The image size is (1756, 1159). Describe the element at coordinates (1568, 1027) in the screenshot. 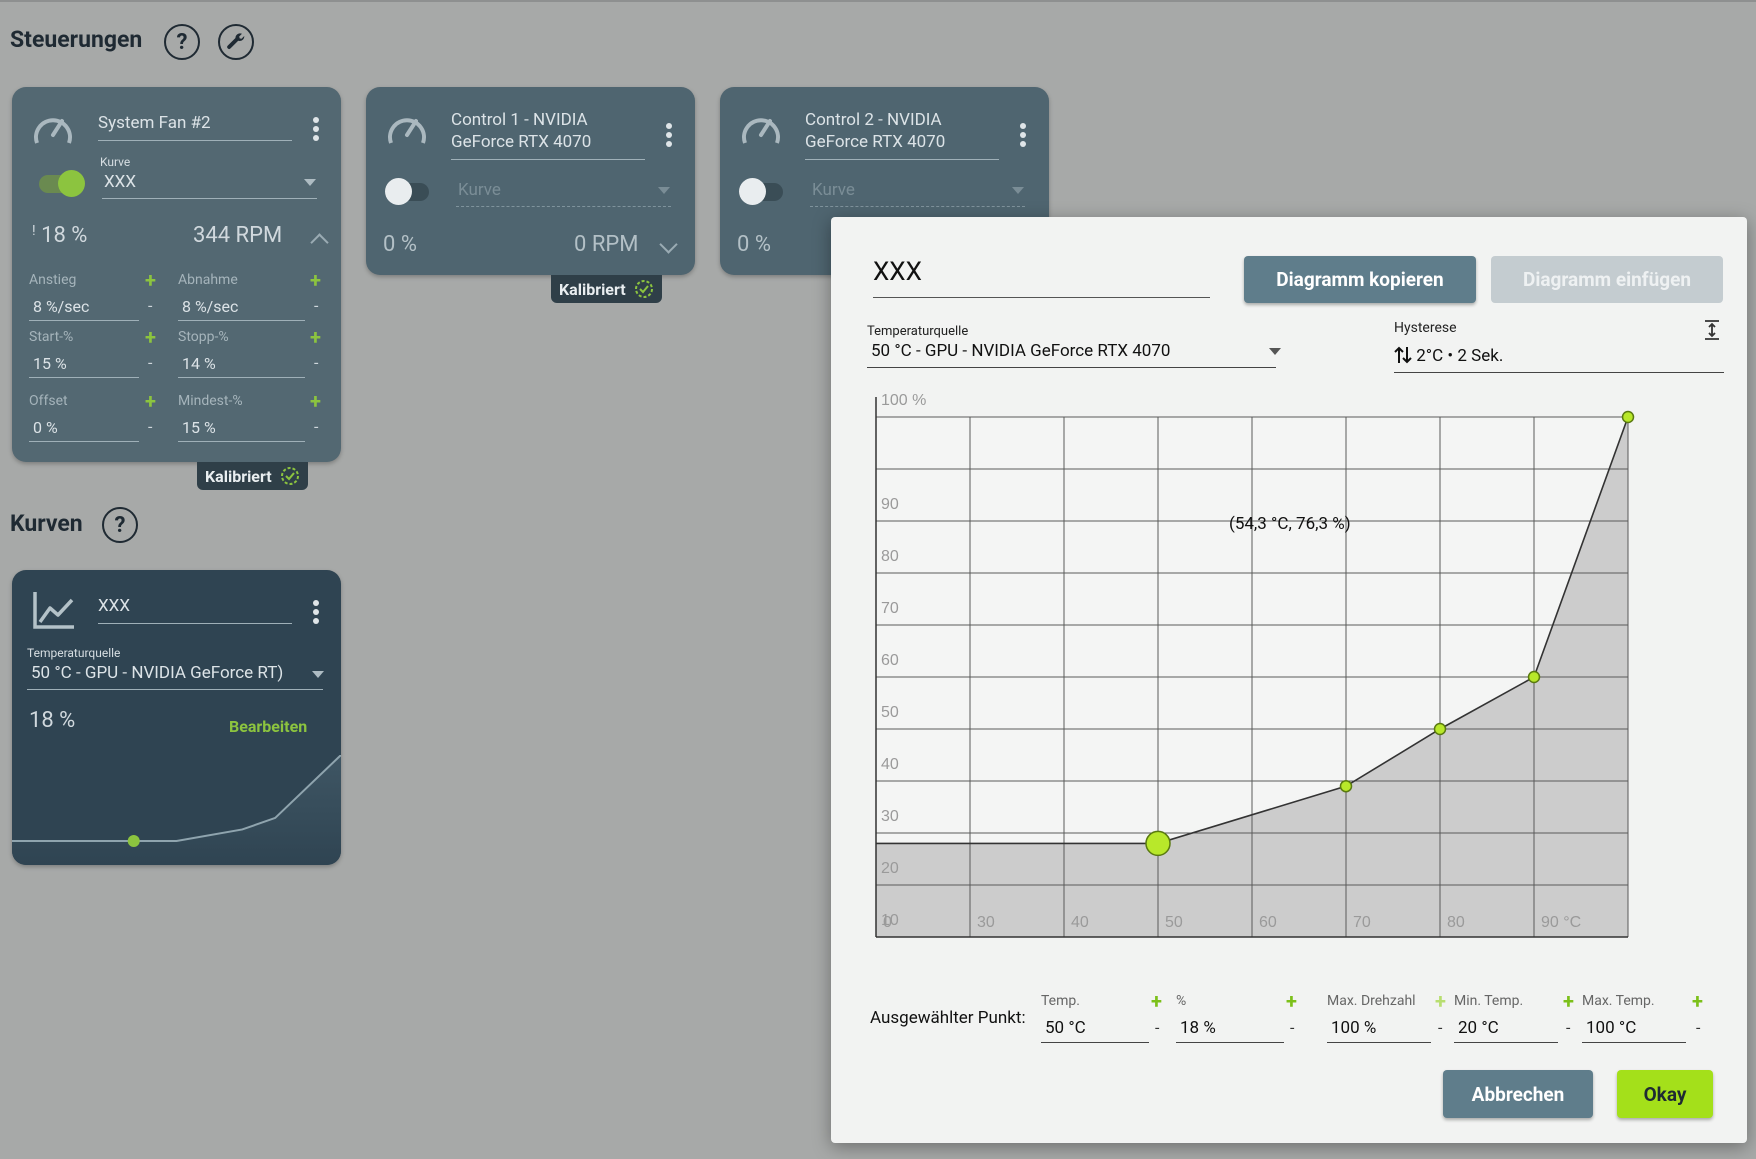

I see `decrease-min-temp-button: -` at that location.